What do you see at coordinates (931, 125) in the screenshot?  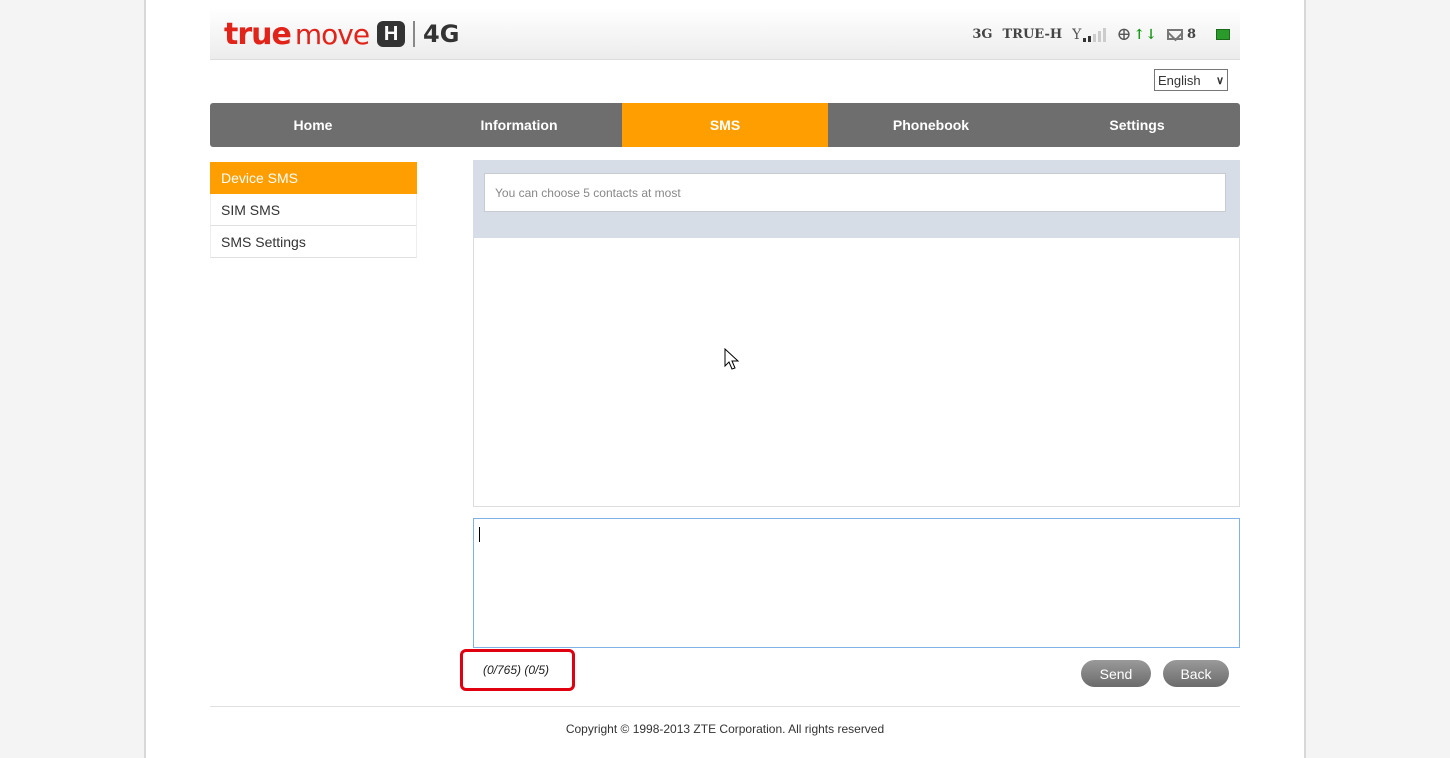 I see `nav-phonebook: Phonebook` at bounding box center [931, 125].